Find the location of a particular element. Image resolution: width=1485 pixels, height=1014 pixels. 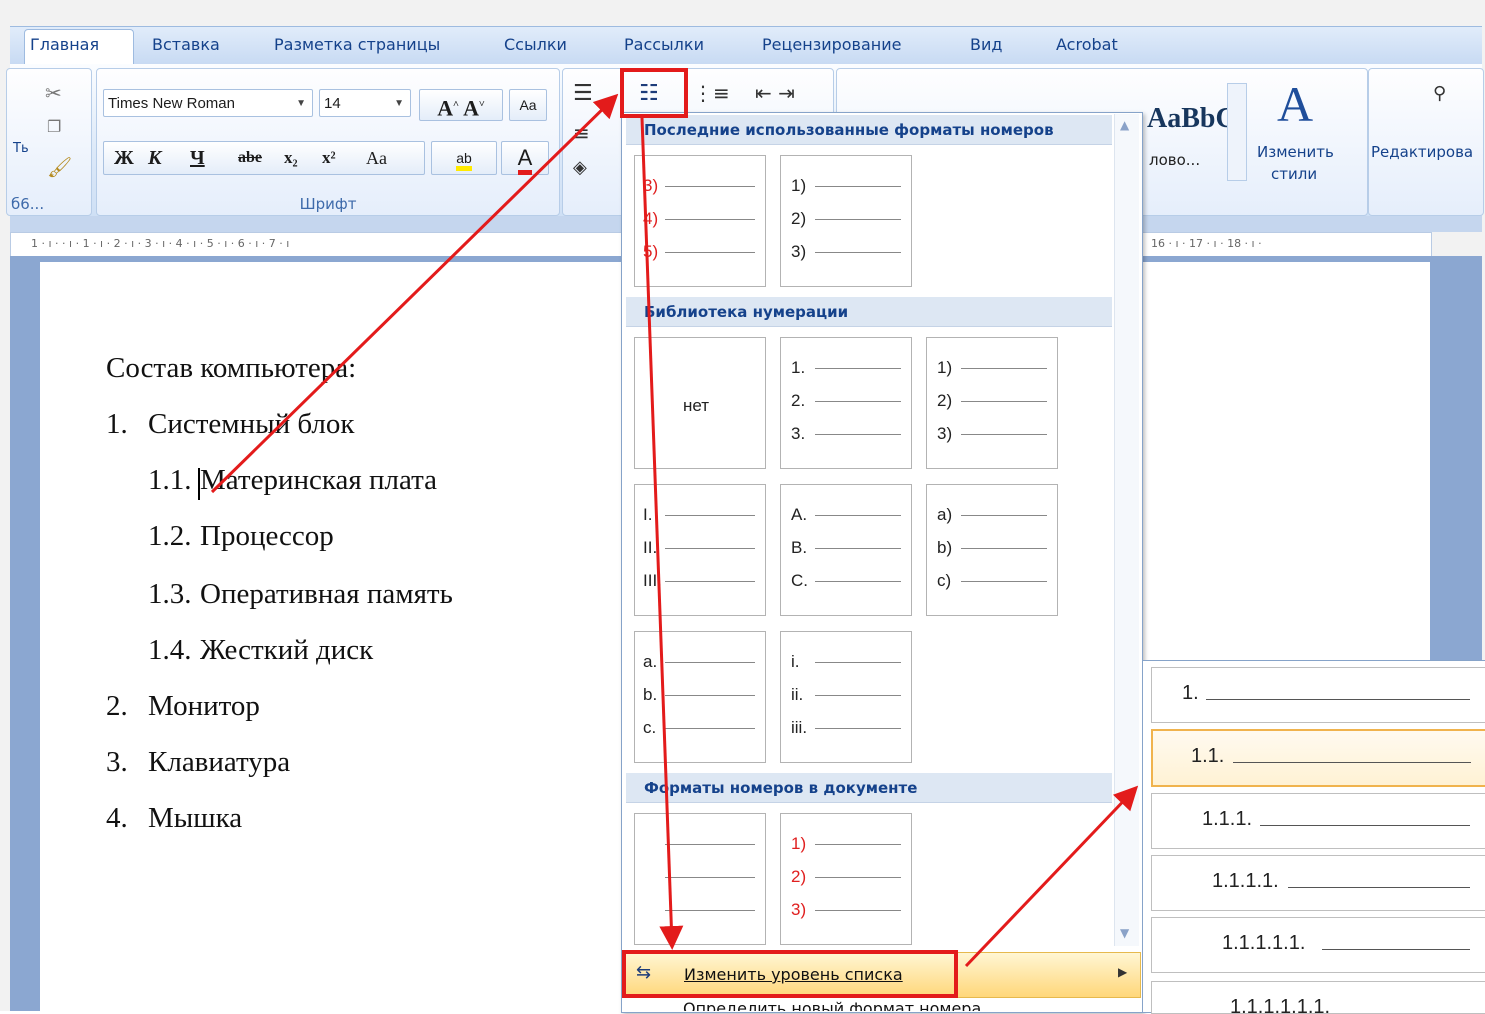

arrow-button-to-menu-item is located at coordinates (662, 533).